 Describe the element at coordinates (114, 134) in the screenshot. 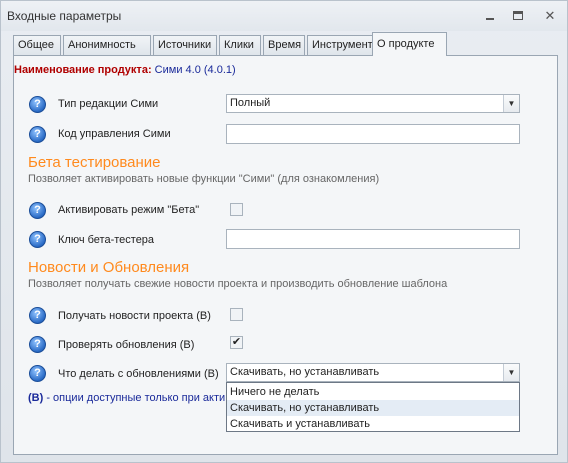

I see `control-code-label: Код управления Сими` at that location.